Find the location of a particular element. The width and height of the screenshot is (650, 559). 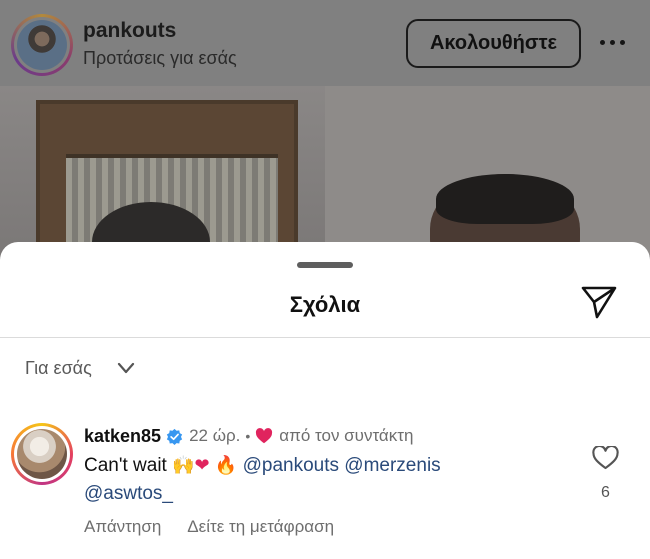

heart-outline-icon is located at coordinates (605, 458).